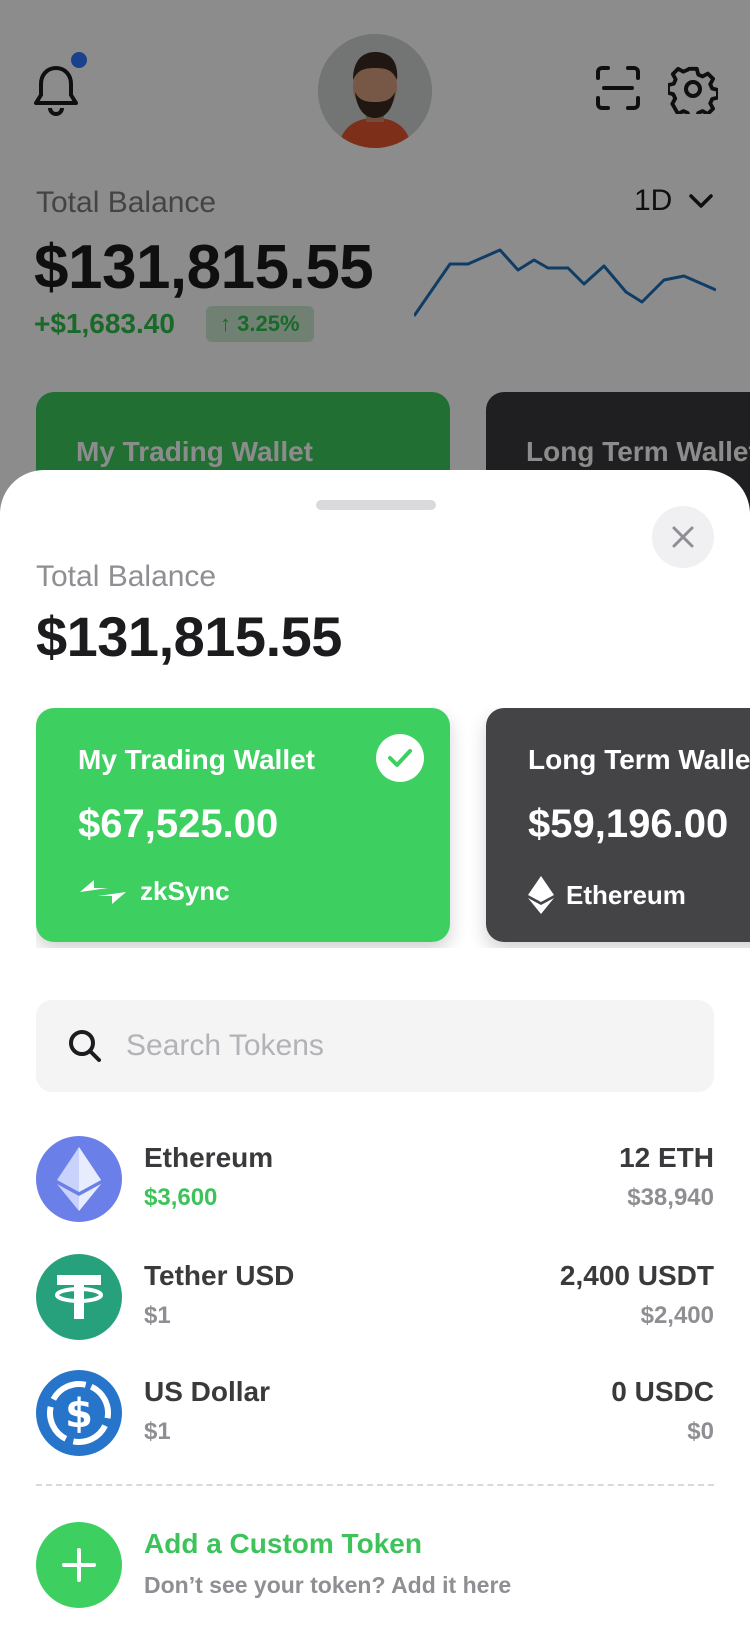 This screenshot has height=1644, width=750. Describe the element at coordinates (181, 1197) in the screenshot. I see `token-price: $3,600` at that location.